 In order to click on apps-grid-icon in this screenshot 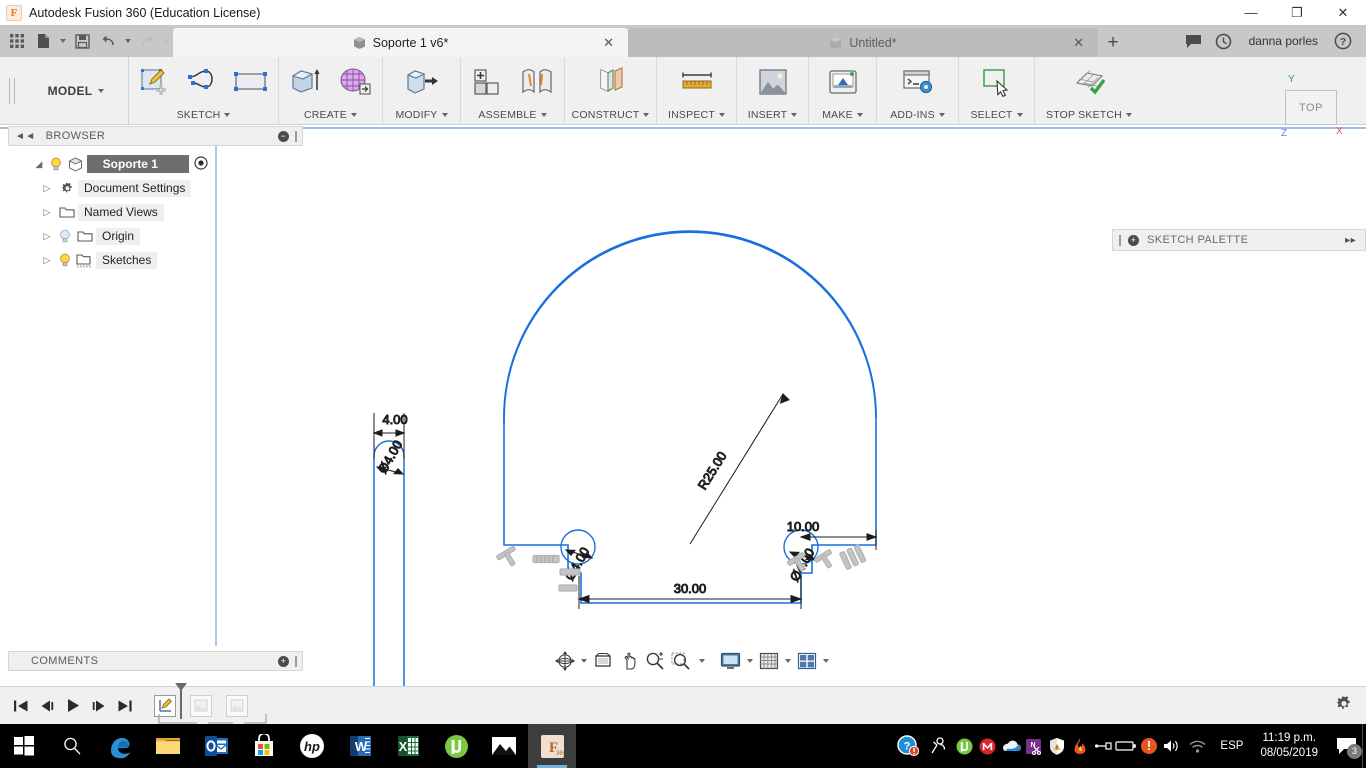, I will do `click(17, 41)`.